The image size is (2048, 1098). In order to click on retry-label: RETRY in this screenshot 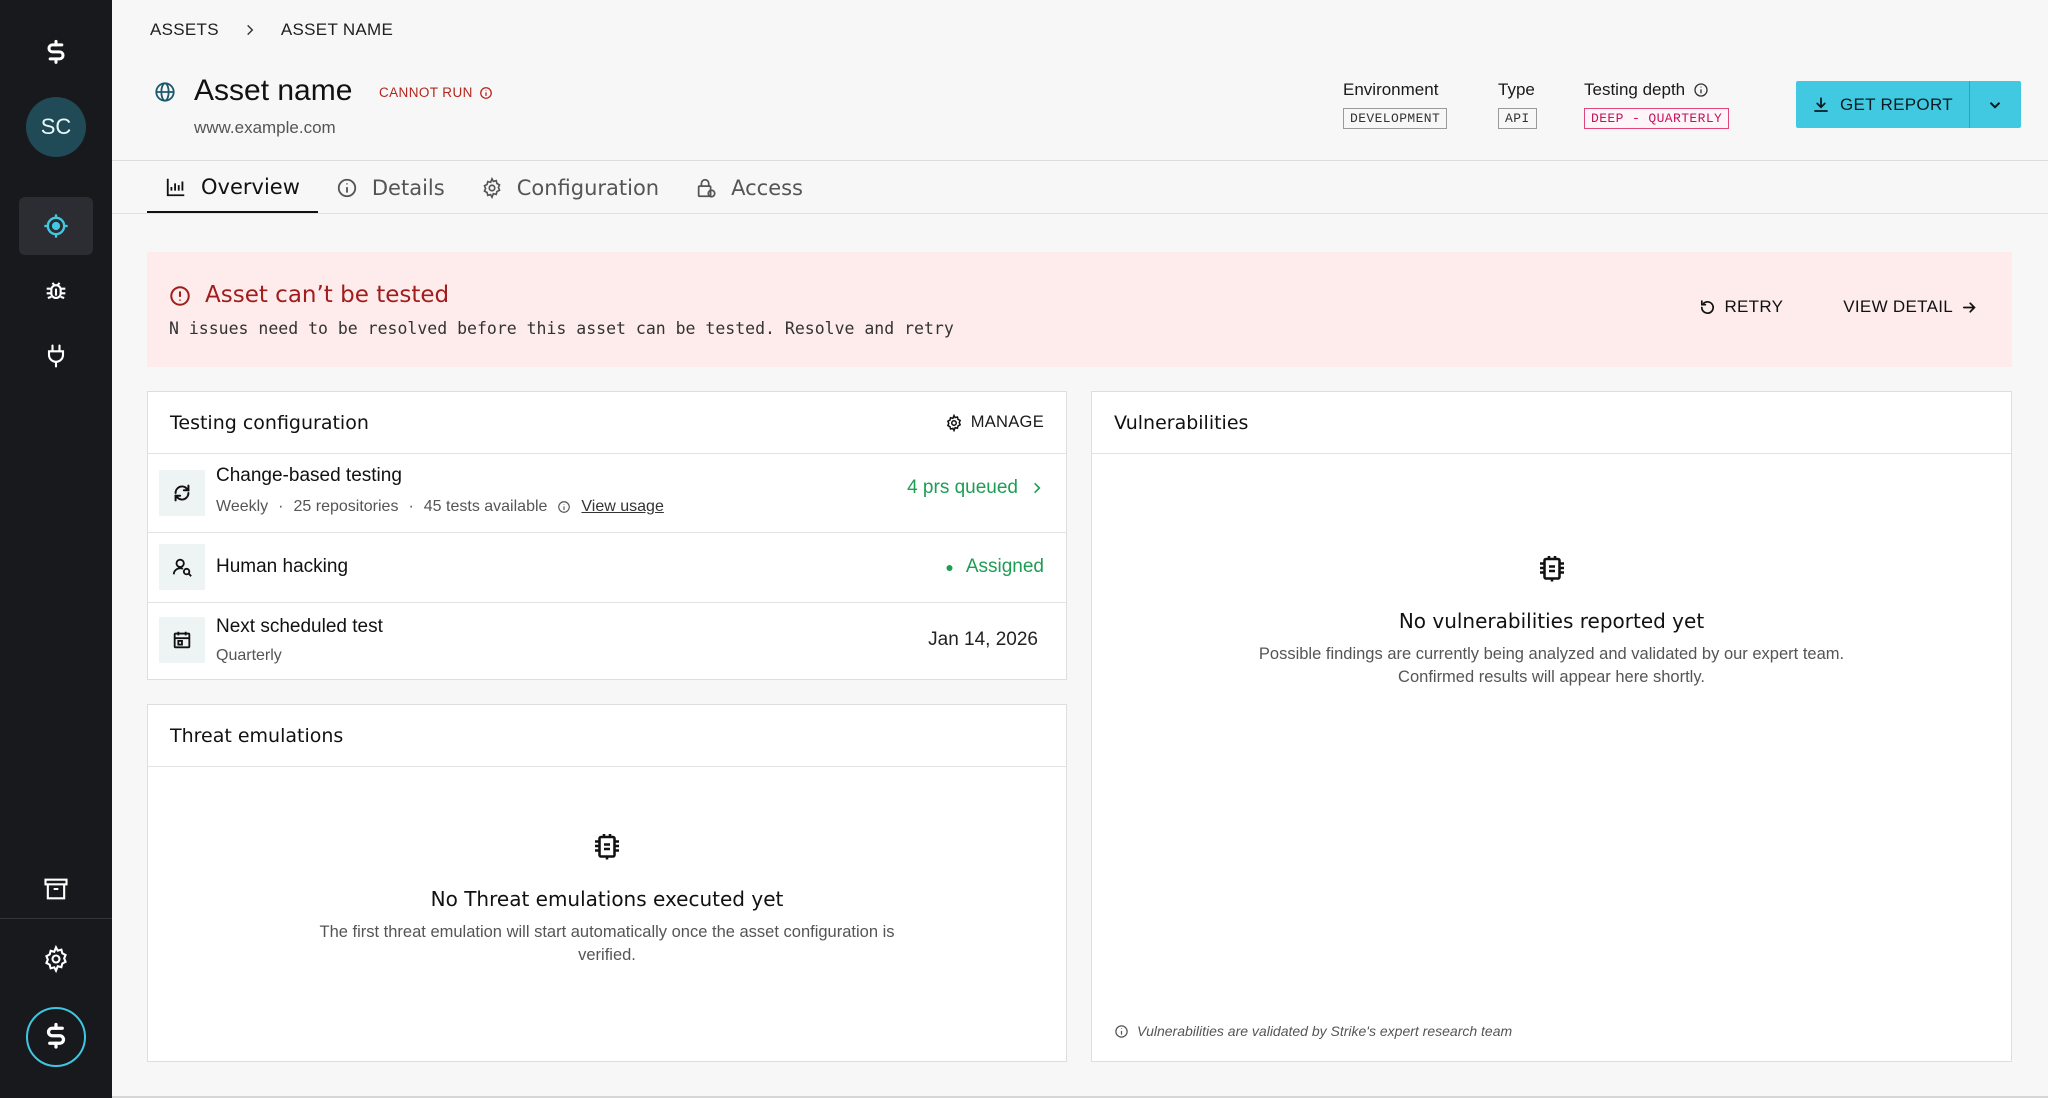, I will do `click(1754, 306)`.